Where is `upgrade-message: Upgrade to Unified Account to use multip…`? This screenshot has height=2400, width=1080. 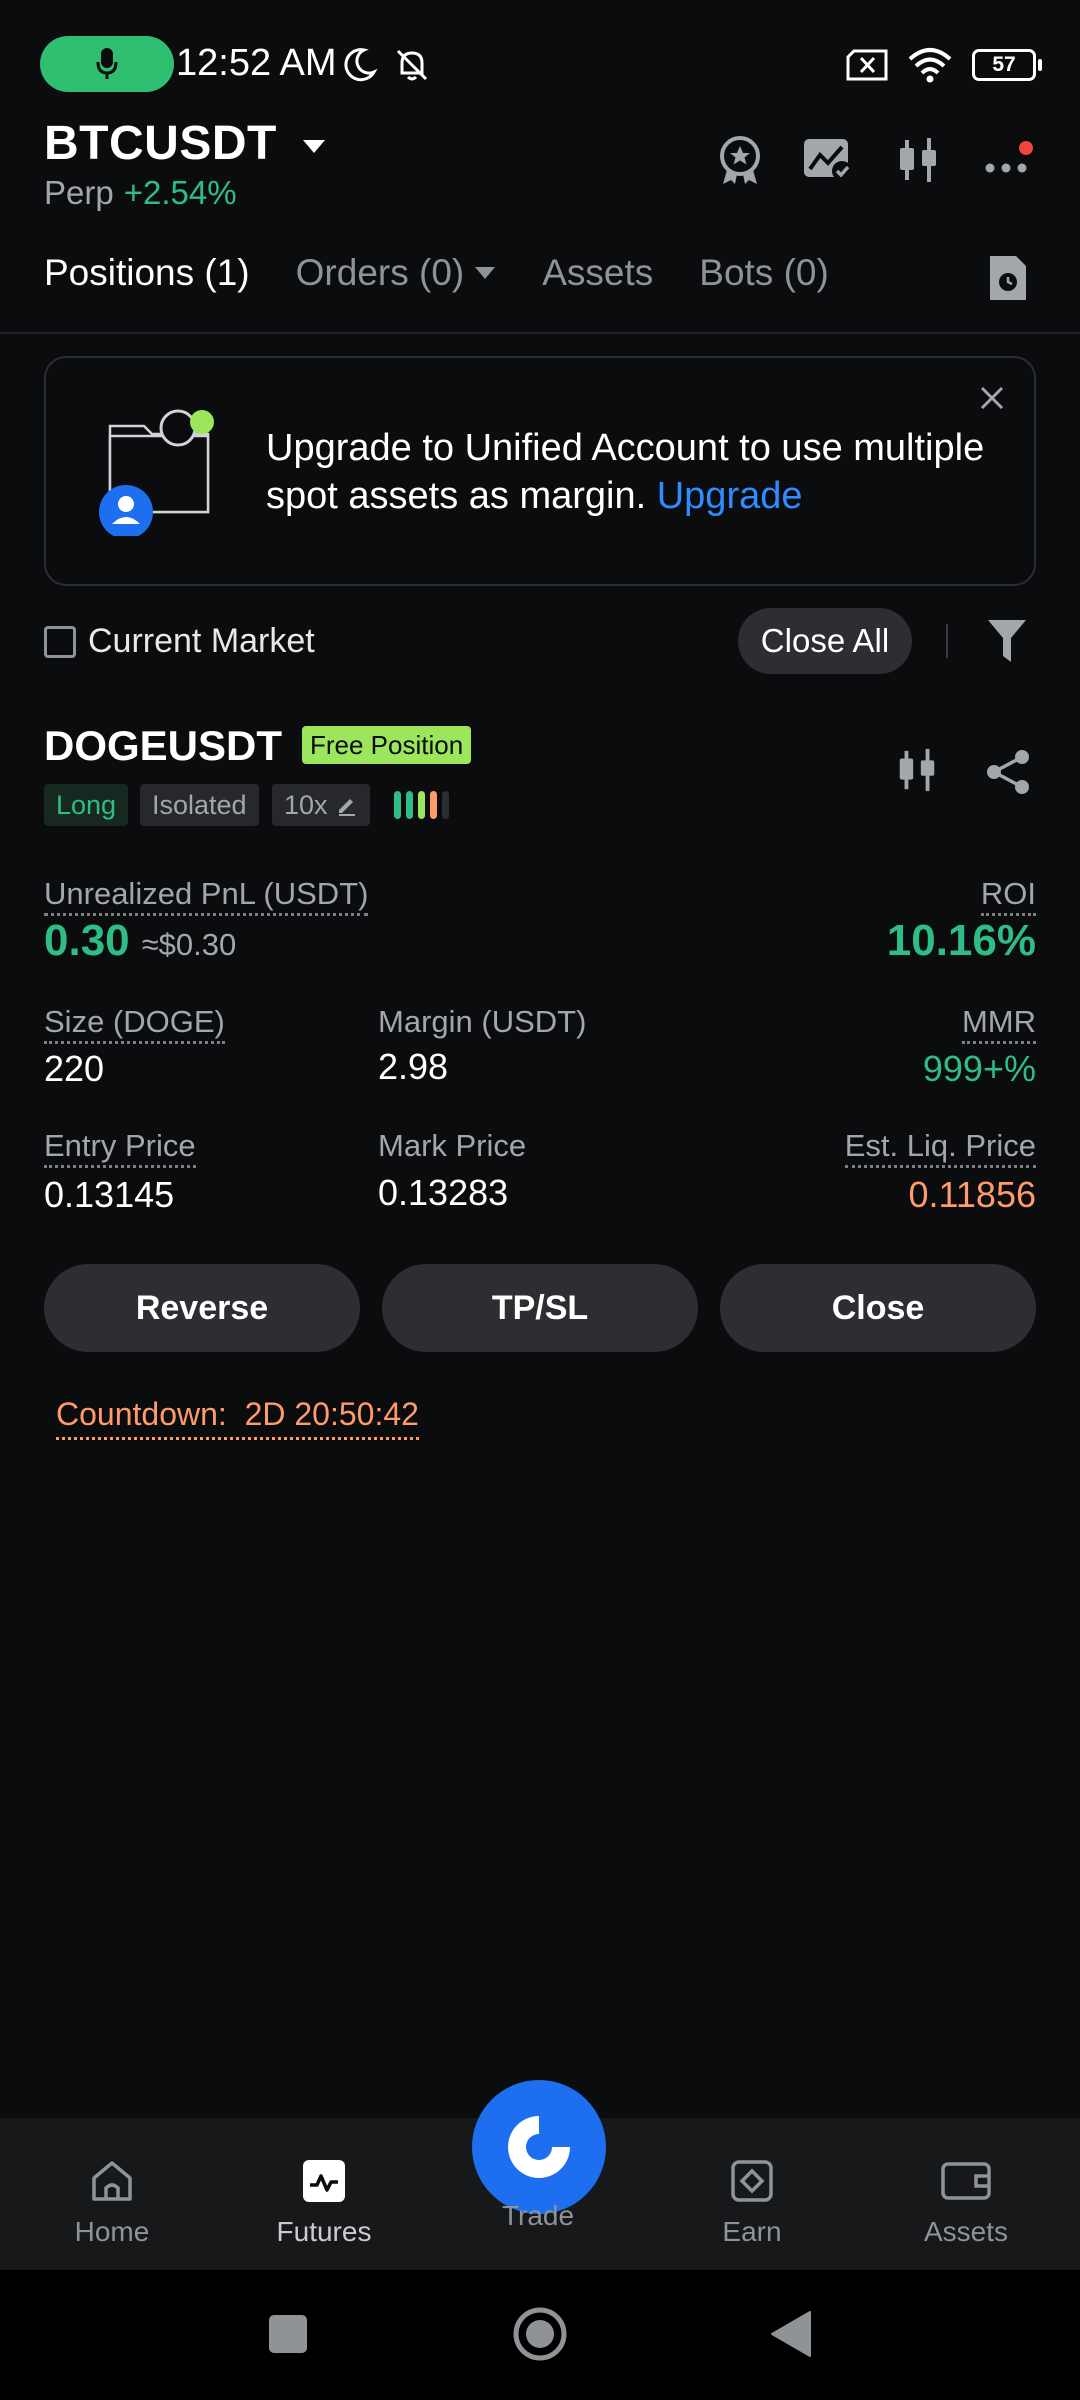
upgrade-message: Upgrade to Unified Account to use multip… is located at coordinates (625, 472).